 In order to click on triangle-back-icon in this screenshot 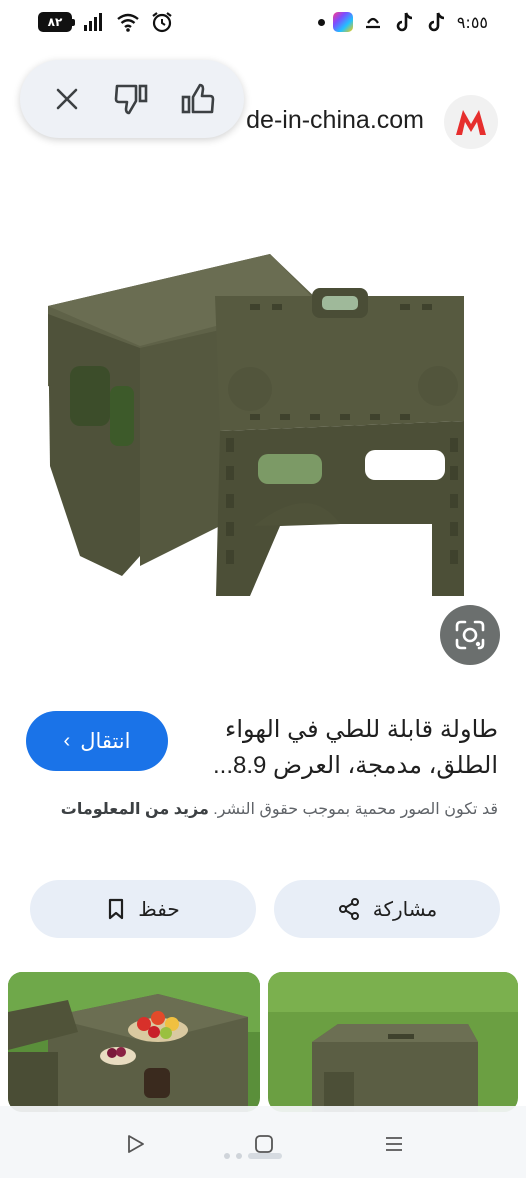, I will do `click(136, 1144)`.